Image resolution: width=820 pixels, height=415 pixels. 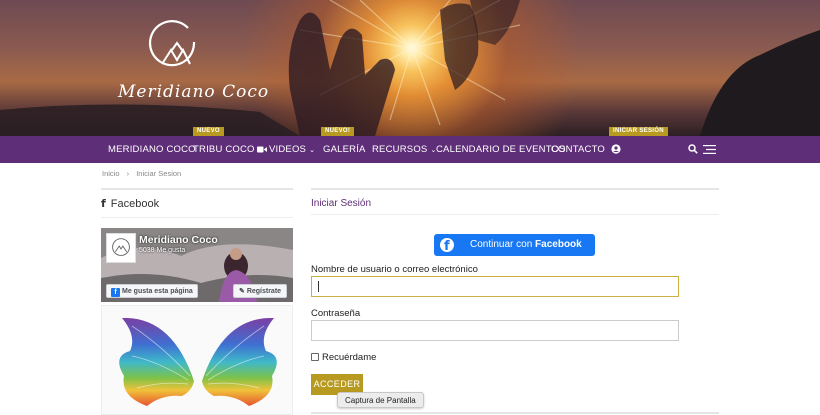 I want to click on search-icon, so click(x=693, y=149).